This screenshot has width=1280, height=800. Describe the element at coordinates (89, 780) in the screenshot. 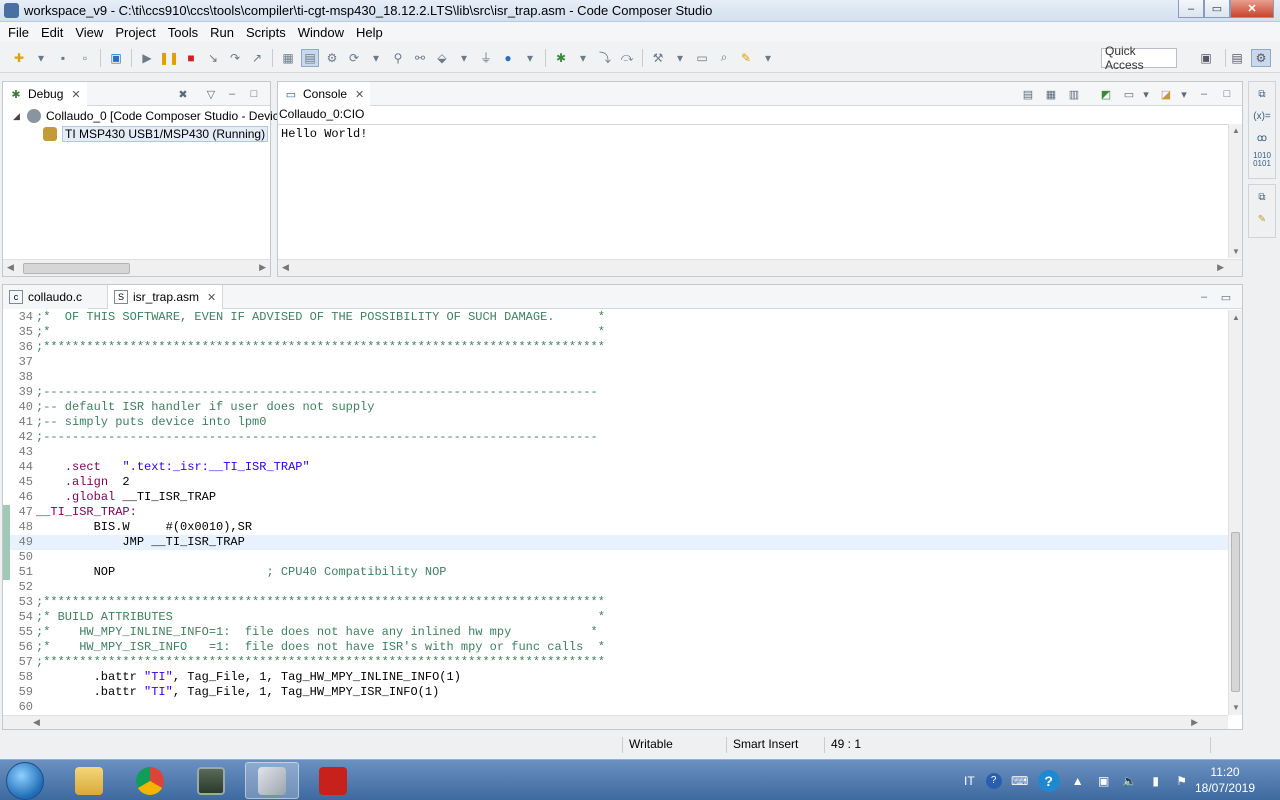

I see `taskbar-explorer` at that location.